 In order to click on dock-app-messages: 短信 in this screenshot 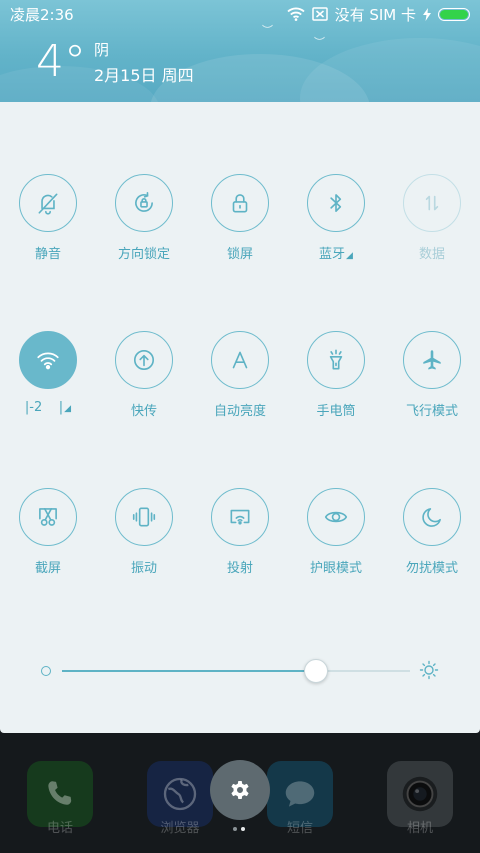, I will do `click(300, 798)`.